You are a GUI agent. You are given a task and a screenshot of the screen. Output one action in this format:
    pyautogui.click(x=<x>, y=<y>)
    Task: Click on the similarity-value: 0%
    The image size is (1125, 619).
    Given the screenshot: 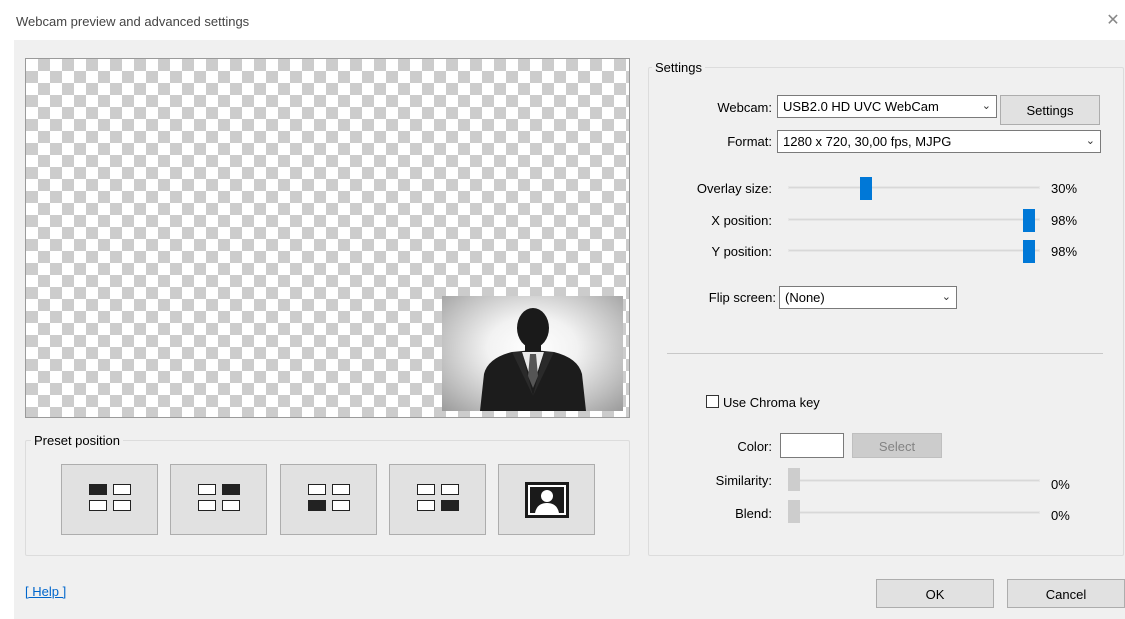 What is the action you would take?
    pyautogui.click(x=1060, y=484)
    